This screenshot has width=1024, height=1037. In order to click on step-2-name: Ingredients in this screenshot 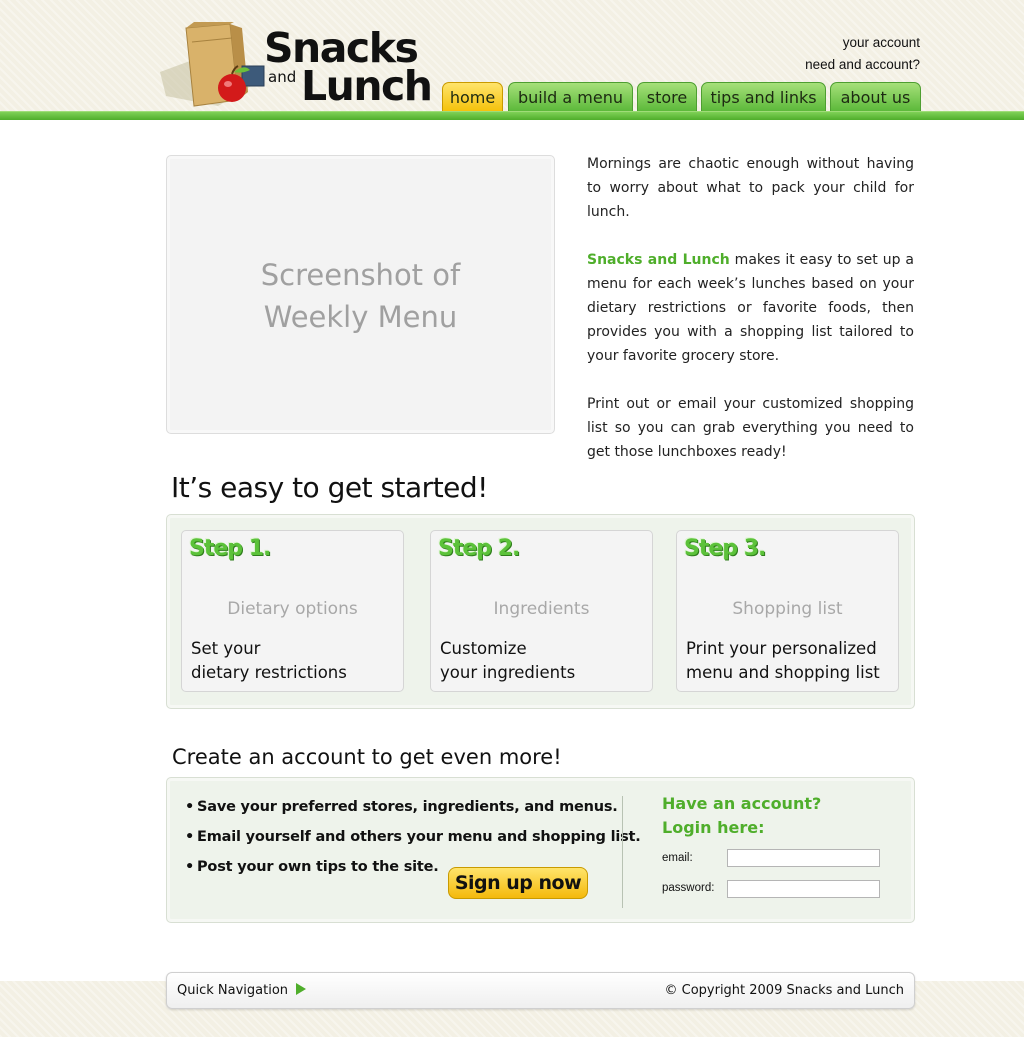, I will do `click(541, 609)`.